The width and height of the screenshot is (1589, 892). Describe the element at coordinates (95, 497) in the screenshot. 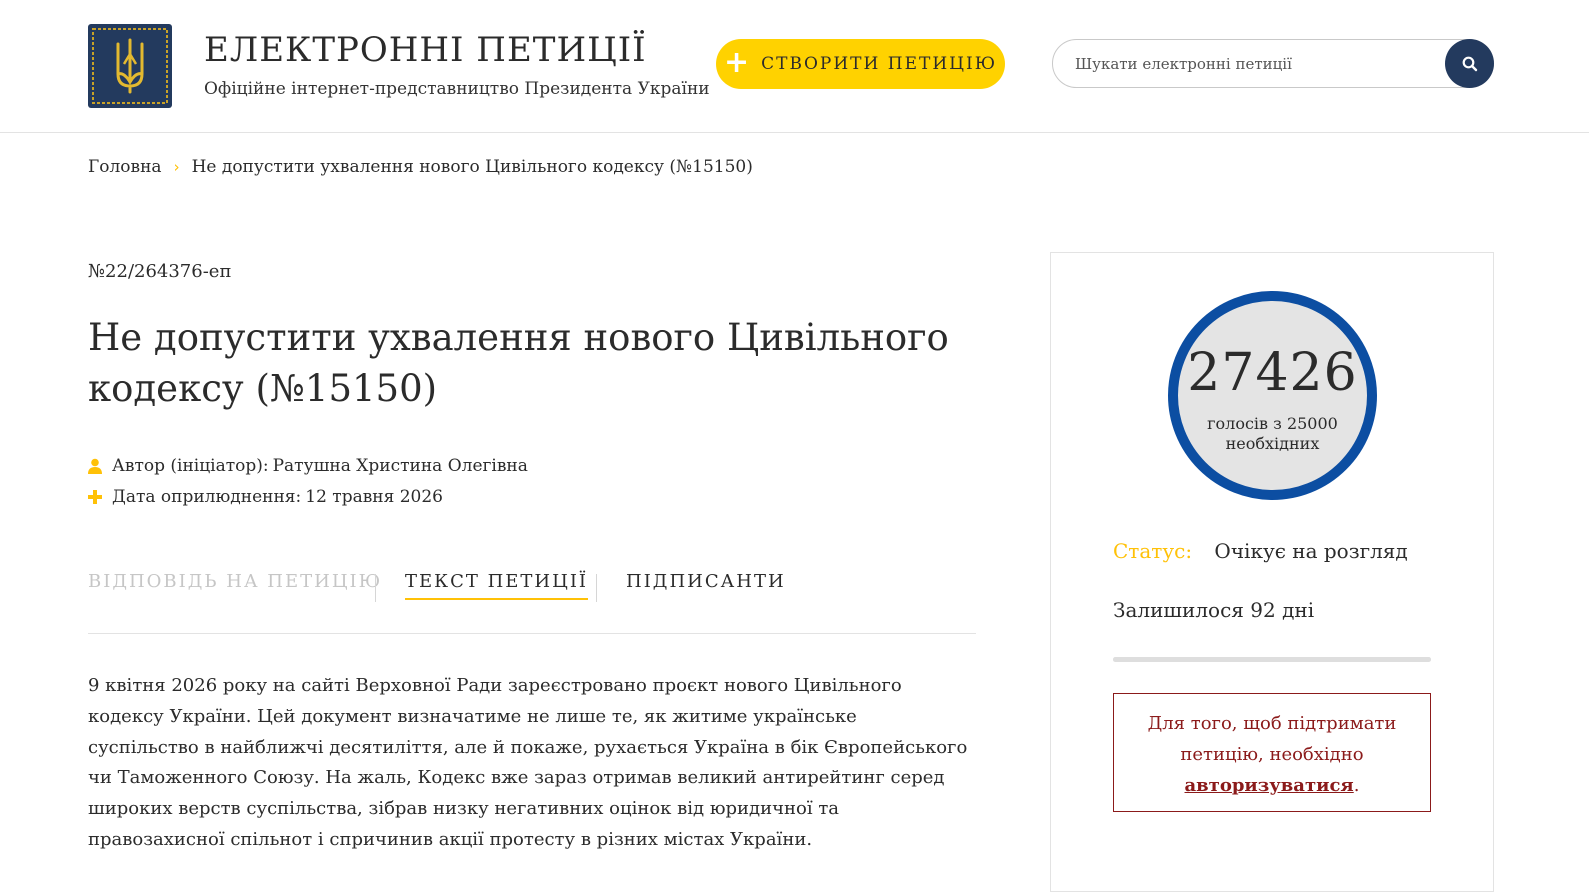

I see `plus-icon` at that location.